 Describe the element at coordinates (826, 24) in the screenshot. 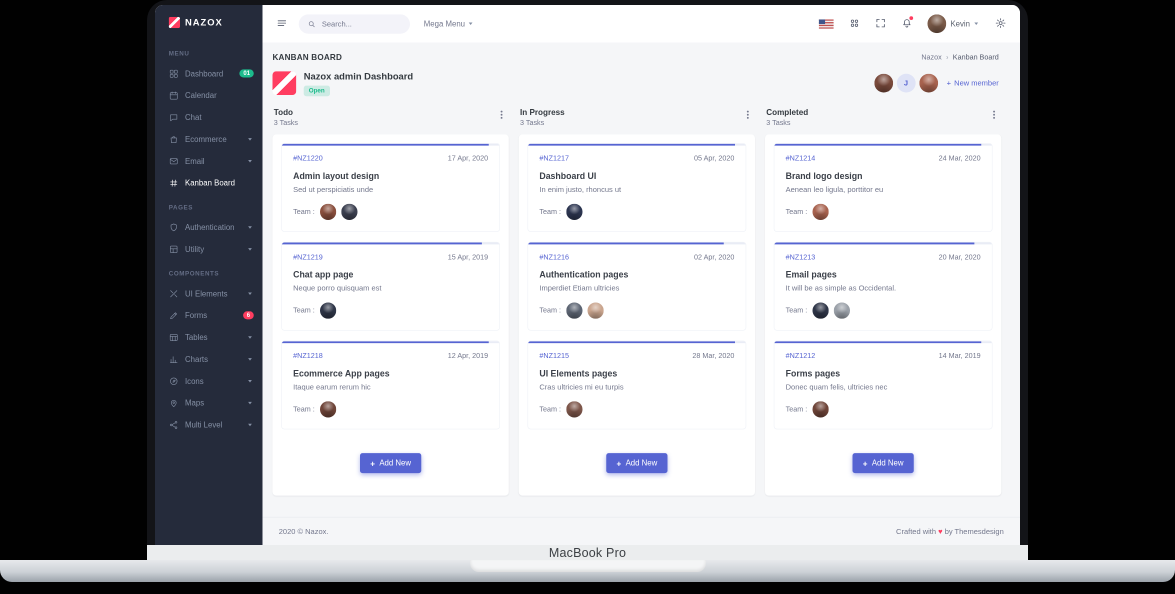

I see `language-us-flag-icon` at that location.